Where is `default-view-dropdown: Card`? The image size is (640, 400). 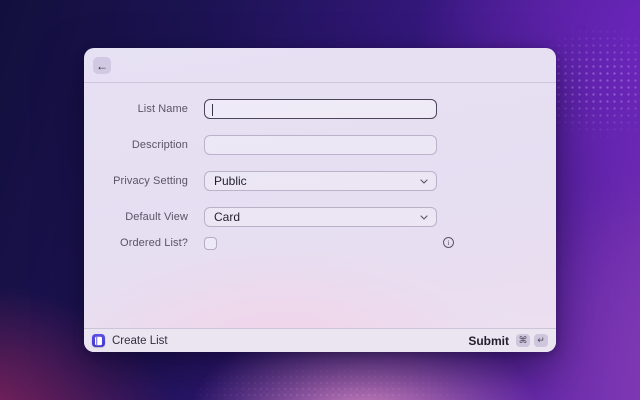 default-view-dropdown: Card is located at coordinates (320, 217).